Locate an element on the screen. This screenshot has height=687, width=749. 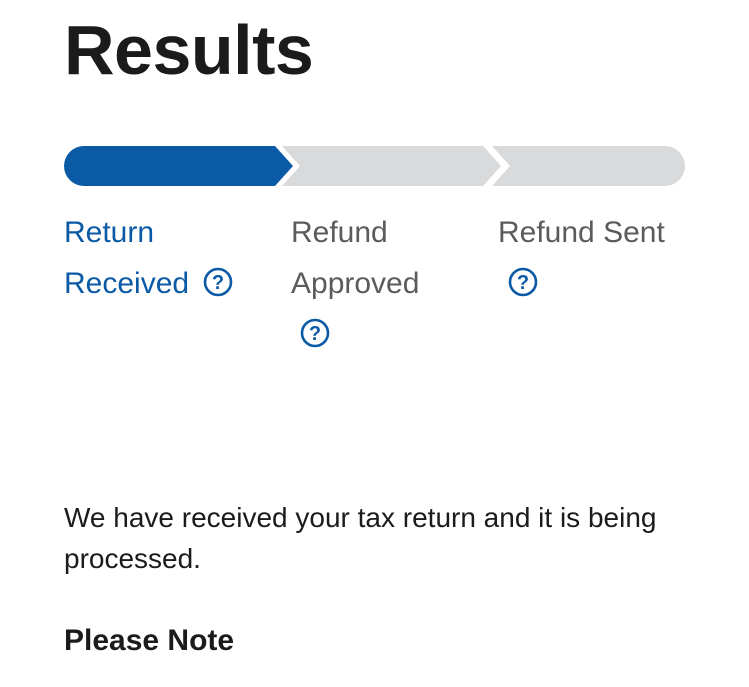
progress-segment-refund-sent is located at coordinates (588, 166).